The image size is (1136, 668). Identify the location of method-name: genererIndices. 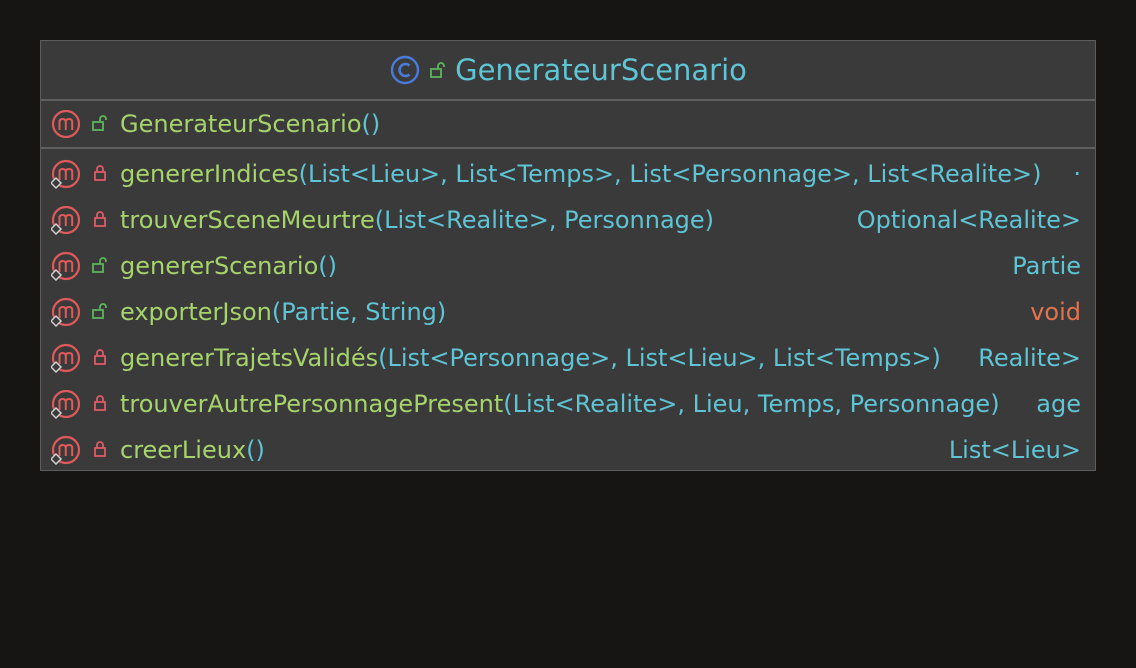
(209, 174).